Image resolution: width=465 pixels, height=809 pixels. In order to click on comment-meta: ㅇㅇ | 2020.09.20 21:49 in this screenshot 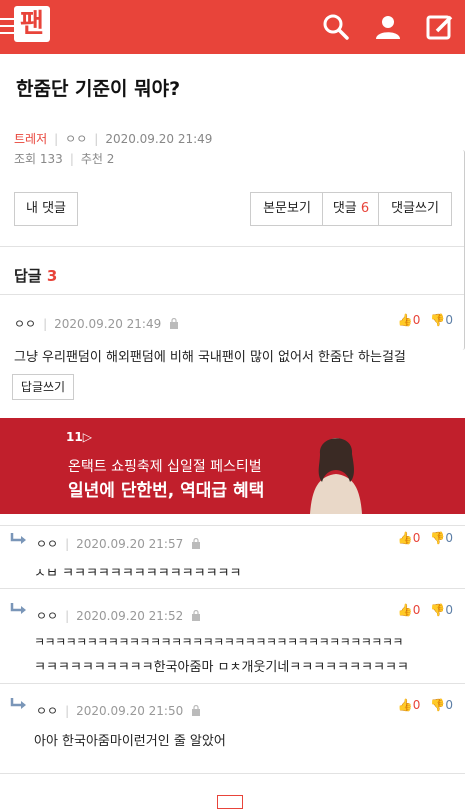, I will do `click(96, 323)`.